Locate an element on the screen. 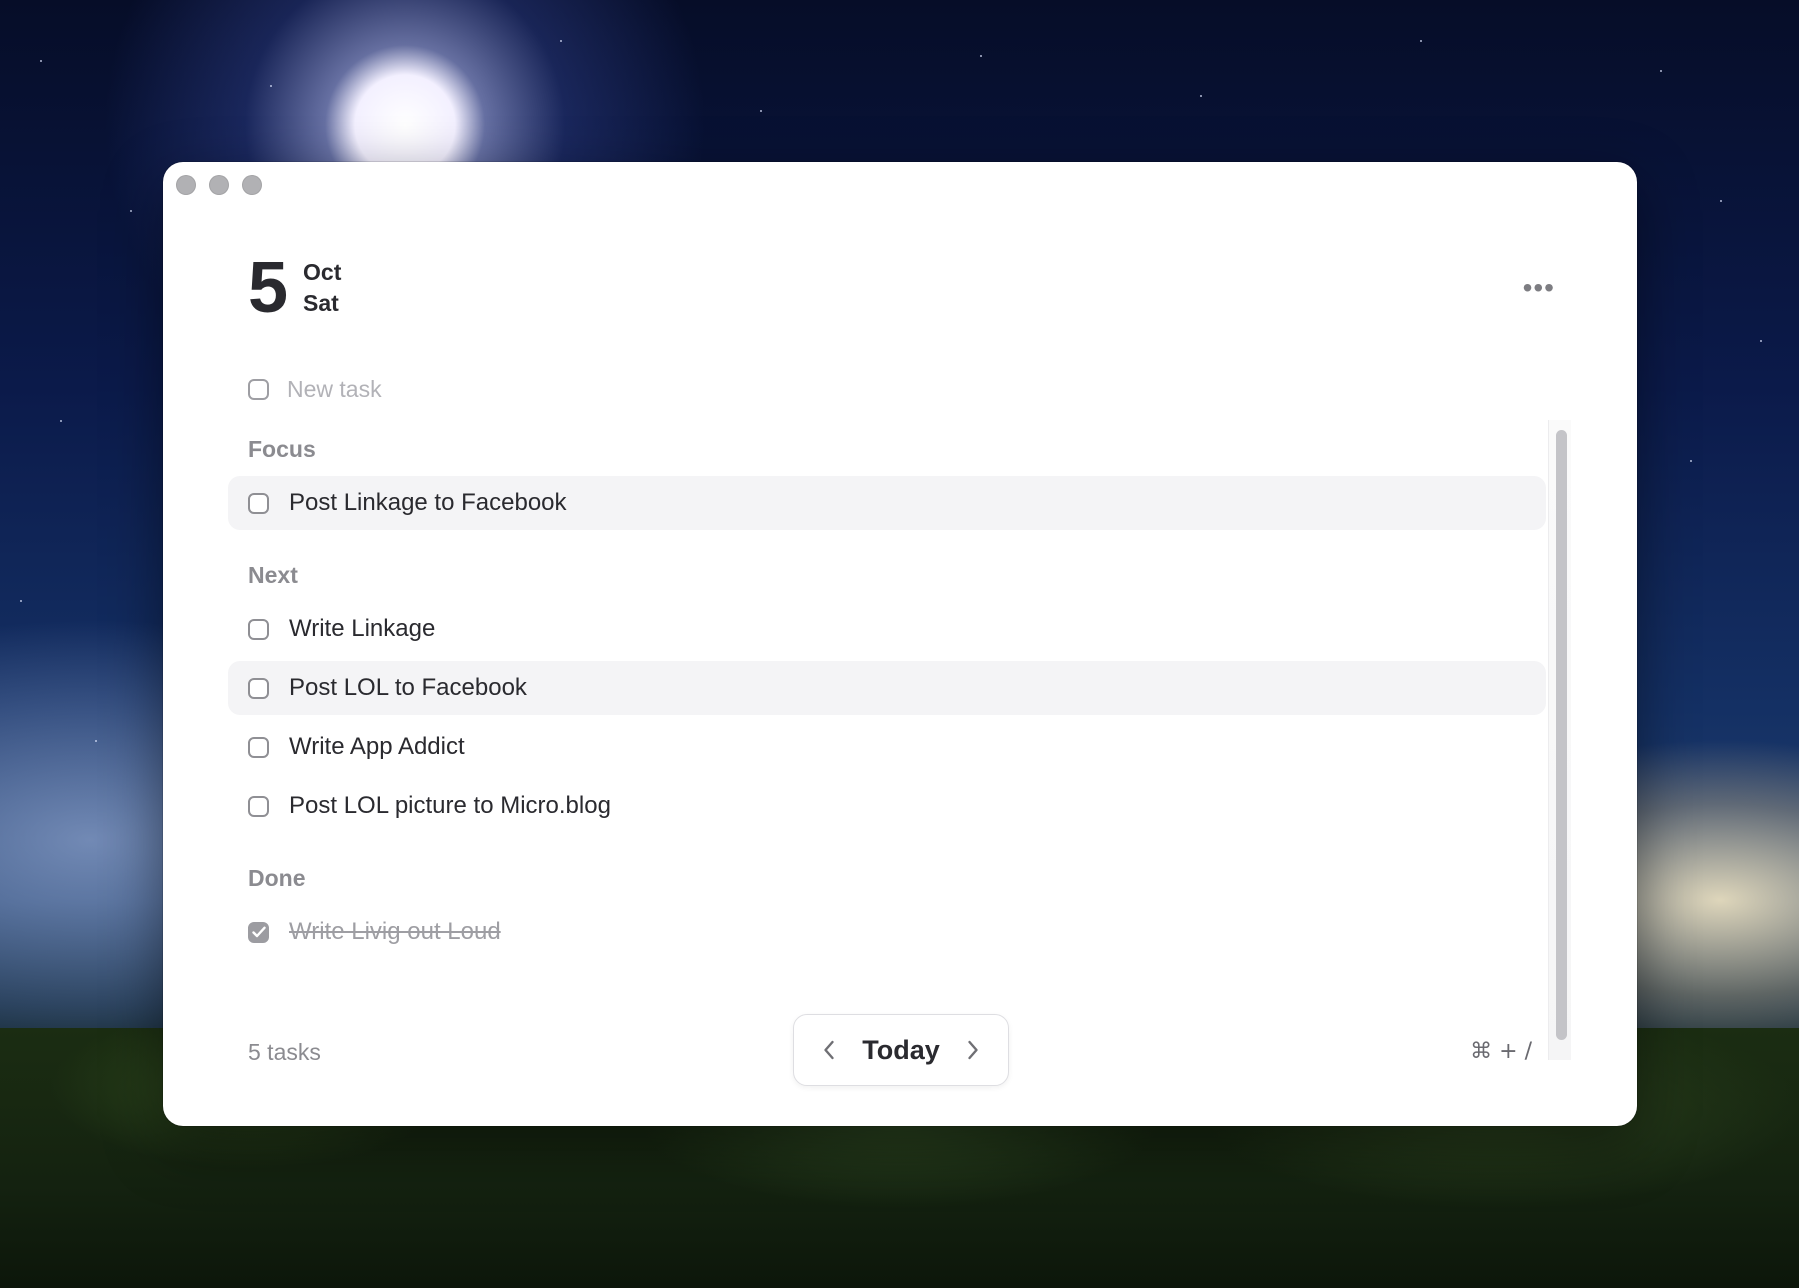 This screenshot has height=1288, width=1799. new-task-row is located at coordinates (467, 389).